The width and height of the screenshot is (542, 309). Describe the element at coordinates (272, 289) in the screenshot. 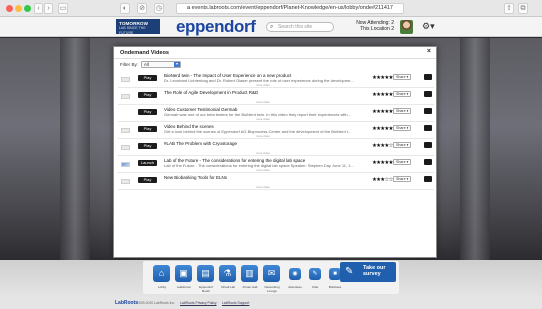

I see `dock-label: Networking Lounge` at that location.